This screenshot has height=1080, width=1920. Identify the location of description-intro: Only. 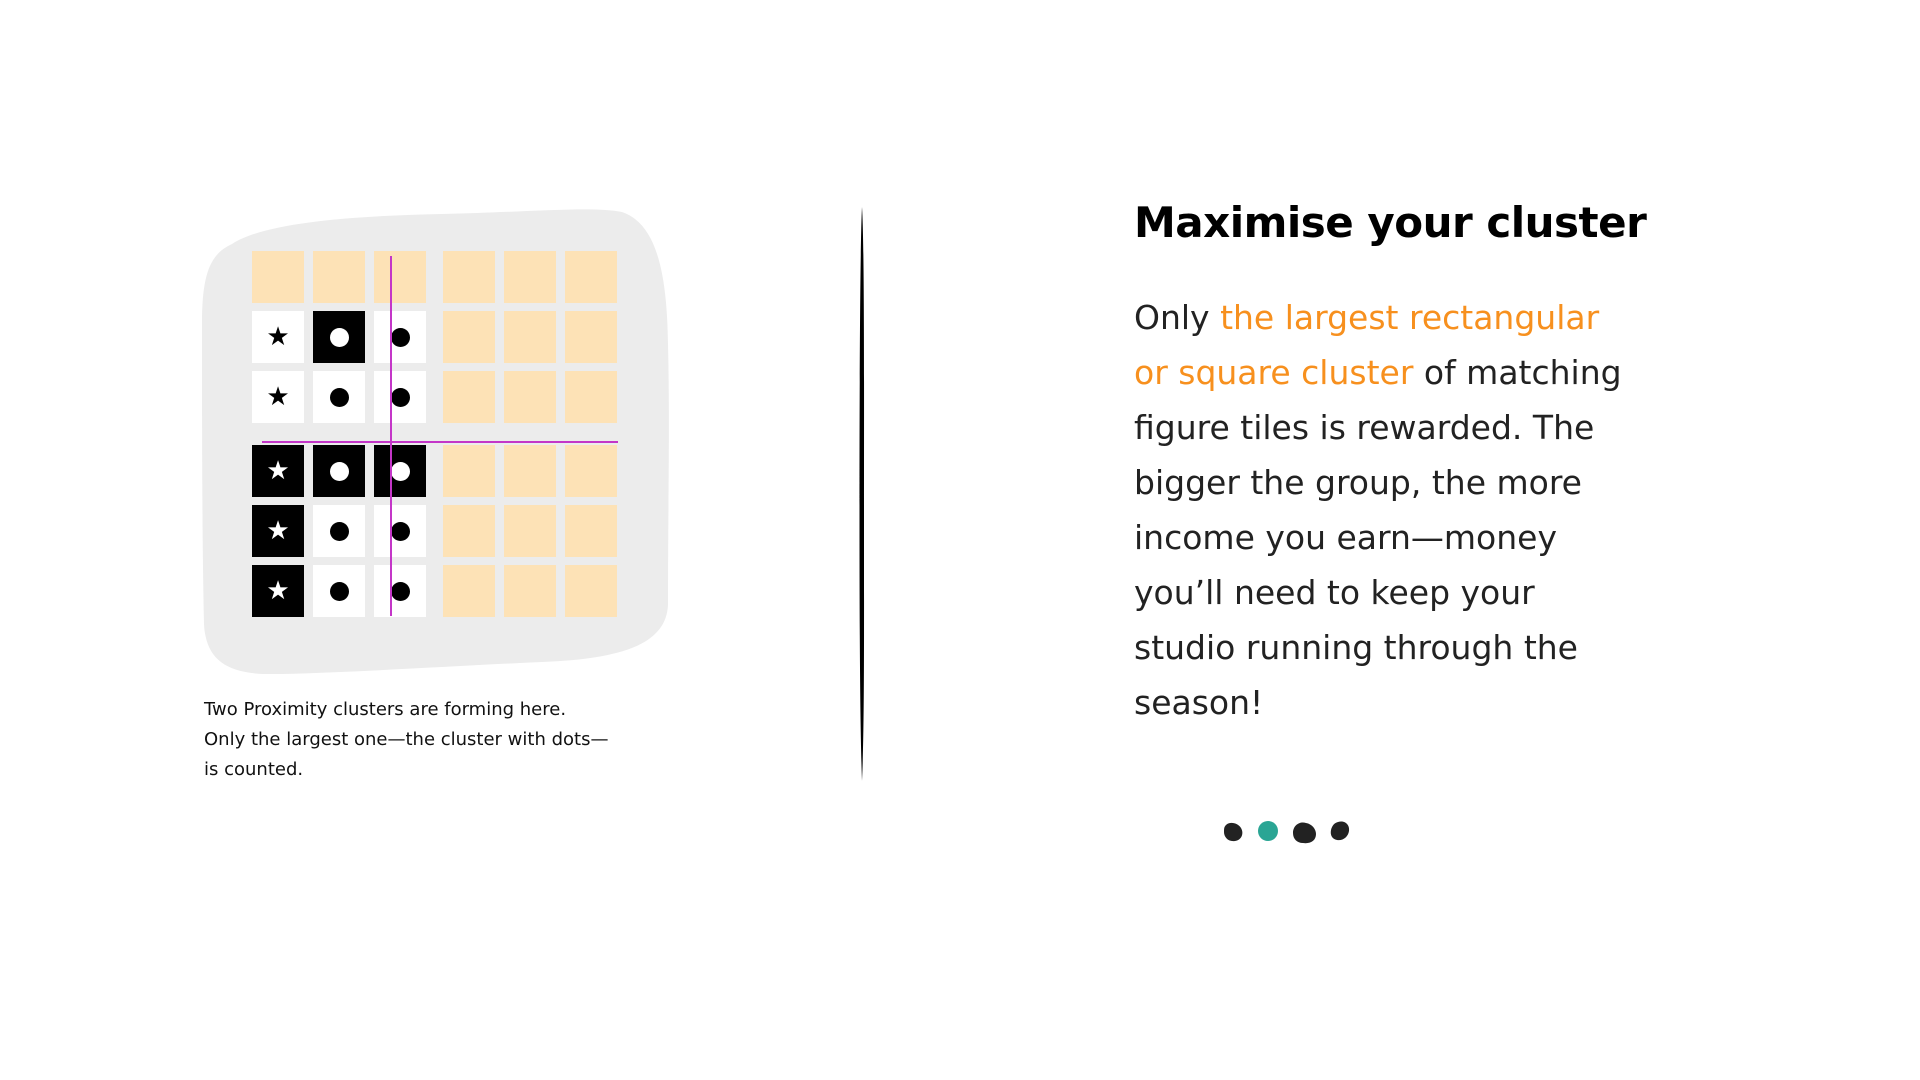
(1177, 317).